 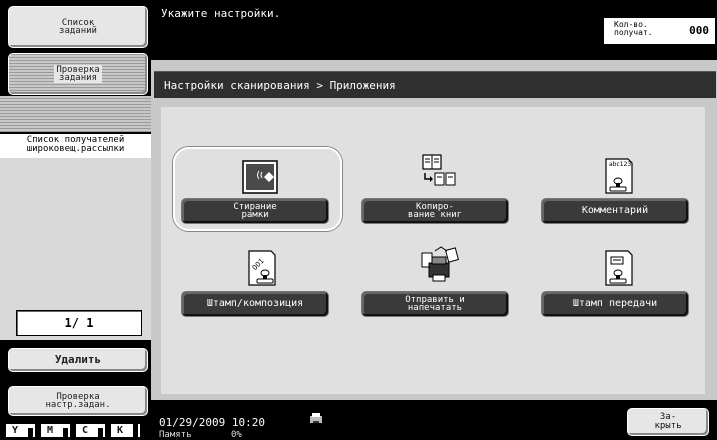 What do you see at coordinates (439, 170) in the screenshot?
I see `book-copy-icon` at bounding box center [439, 170].